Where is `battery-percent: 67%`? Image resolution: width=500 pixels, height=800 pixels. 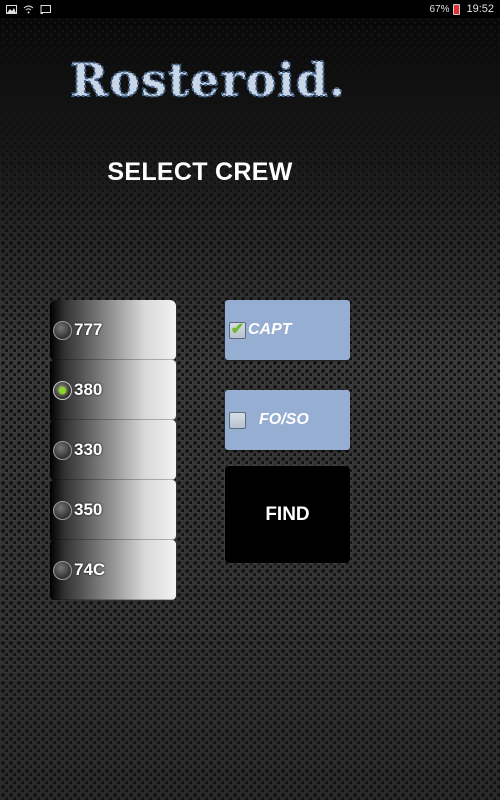
battery-percent: 67% is located at coordinates (439, 9).